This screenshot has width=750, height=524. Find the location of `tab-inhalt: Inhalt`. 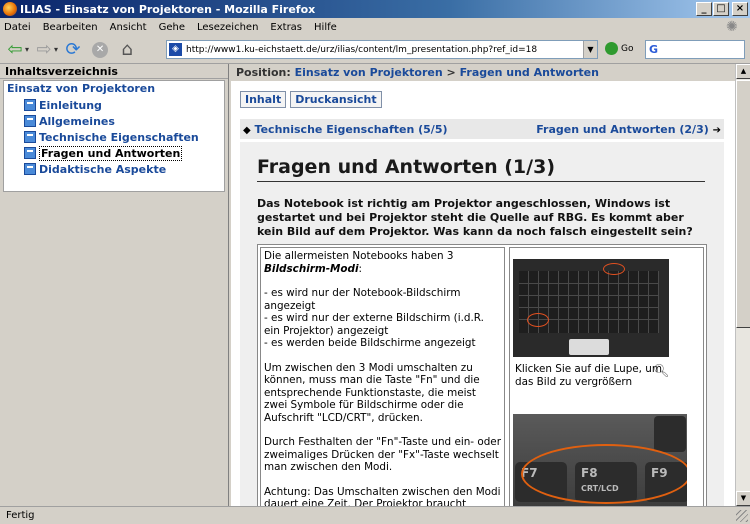

tab-inhalt: Inhalt is located at coordinates (263, 99).